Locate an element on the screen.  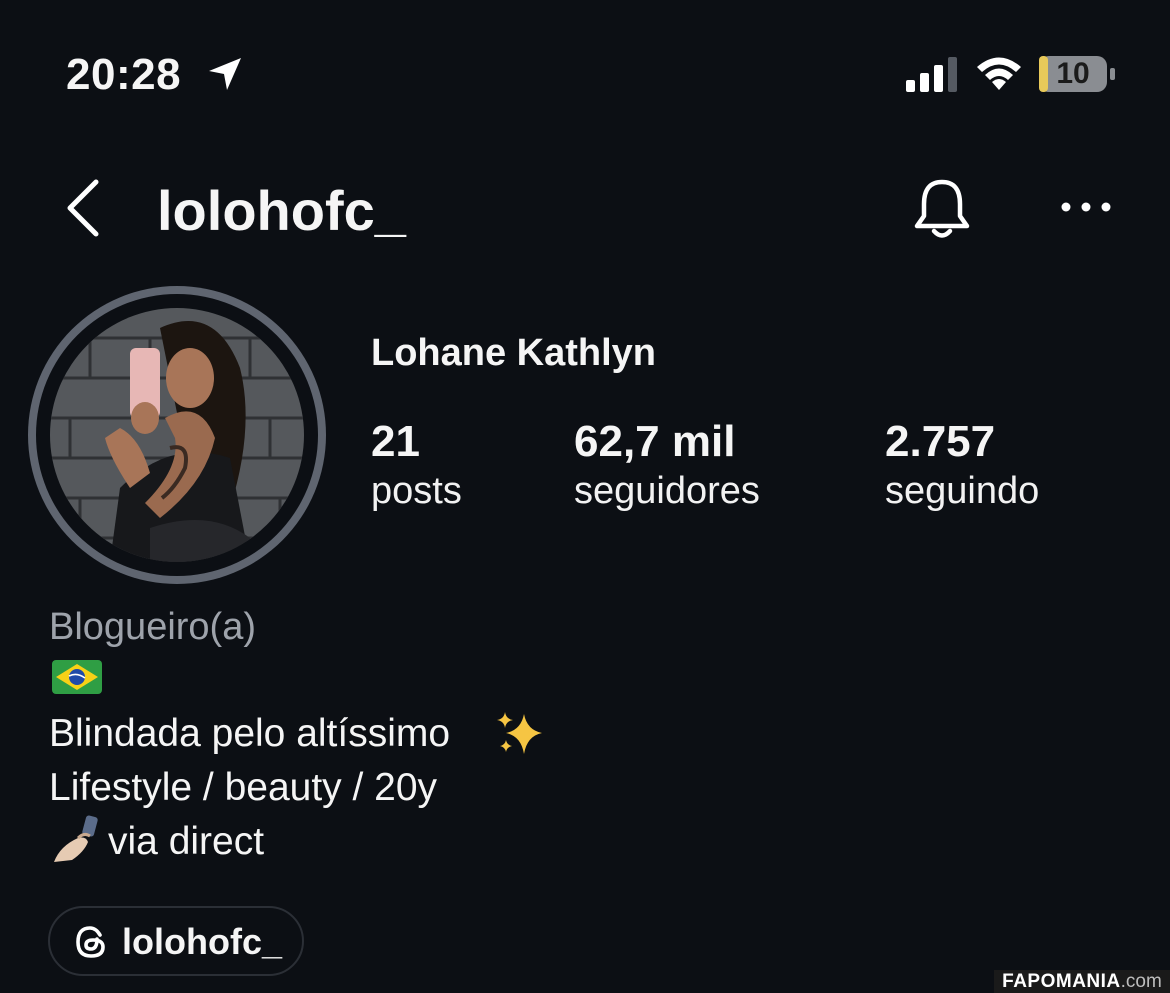
stat-followers: 62,7 mil seguidores is located at coordinates (667, 465).